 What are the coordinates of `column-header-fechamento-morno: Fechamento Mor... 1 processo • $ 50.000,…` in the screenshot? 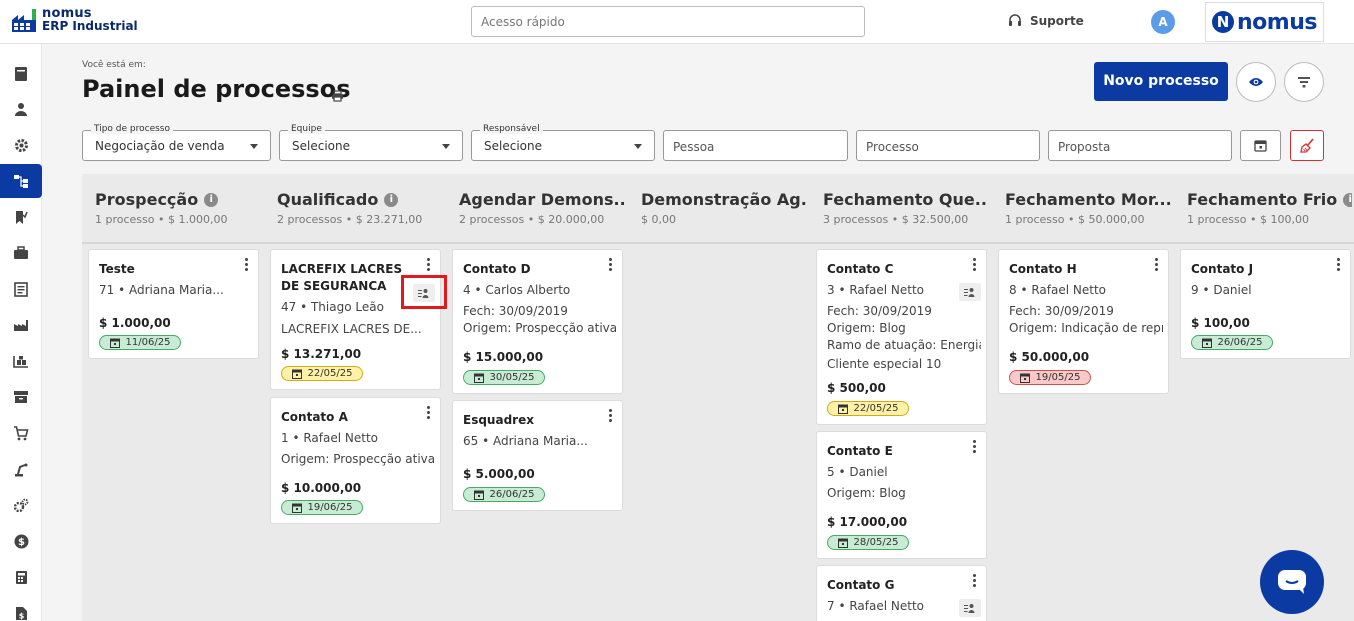 It's located at (1083, 208).